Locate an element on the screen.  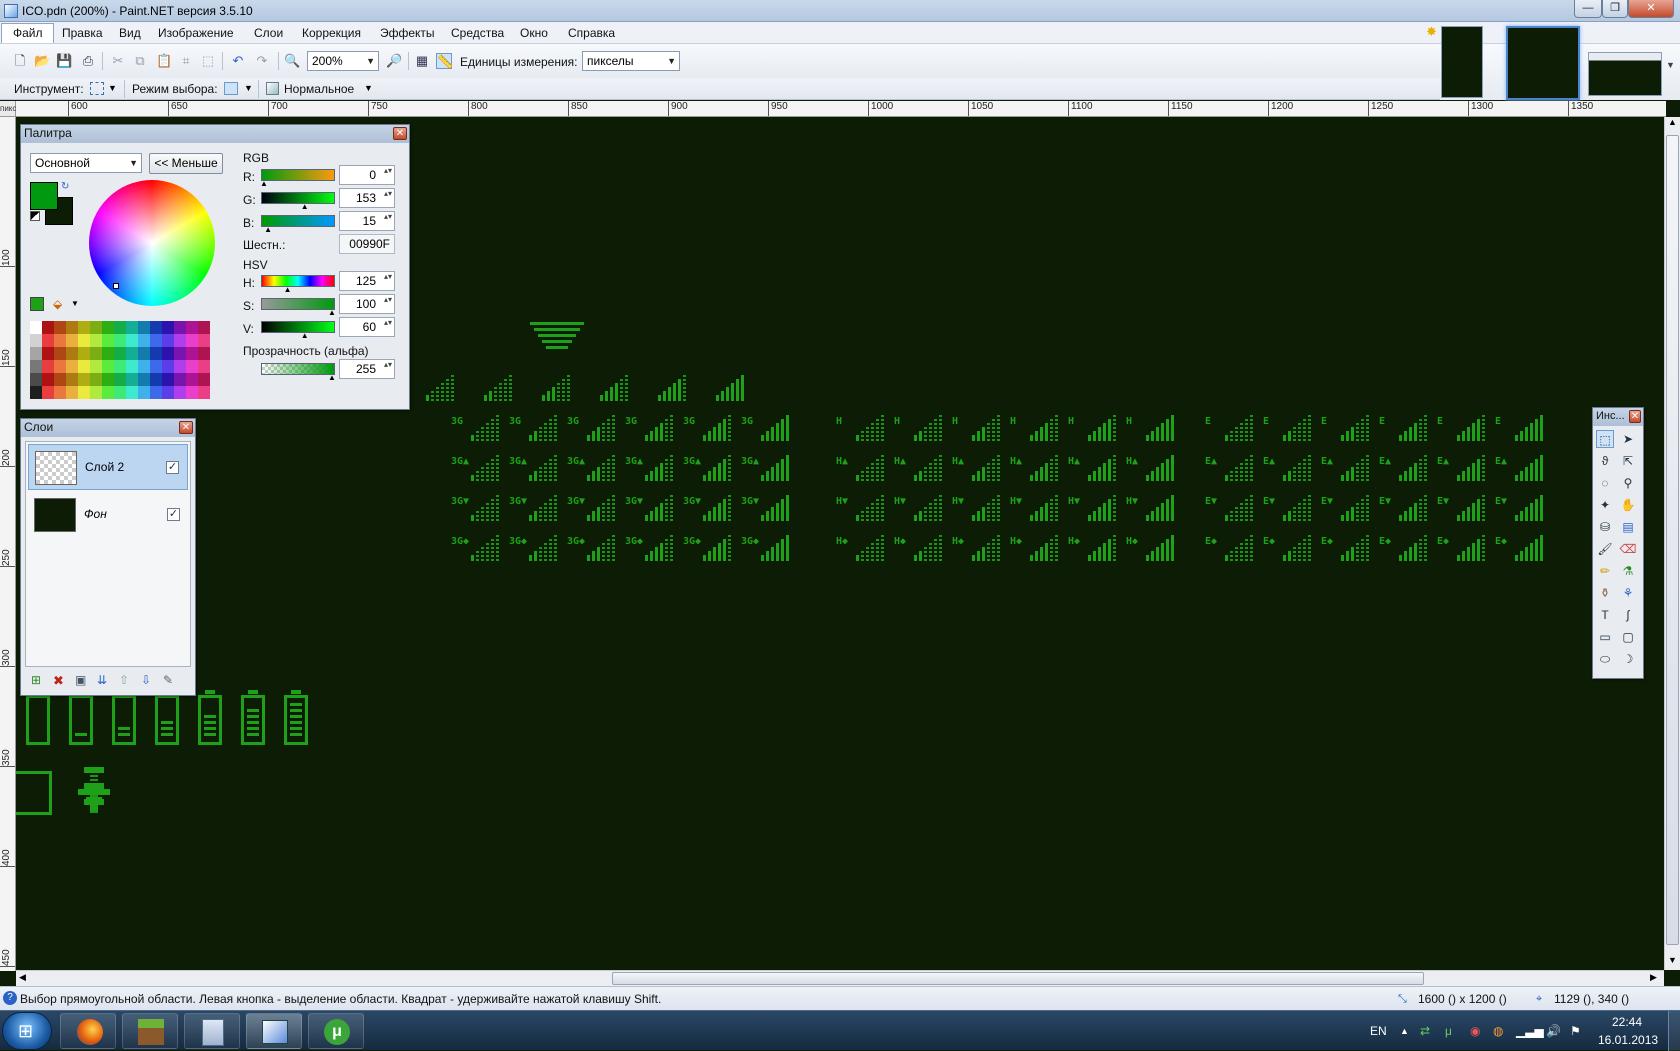
alpha-slider: ▲ is located at coordinates (298, 372).